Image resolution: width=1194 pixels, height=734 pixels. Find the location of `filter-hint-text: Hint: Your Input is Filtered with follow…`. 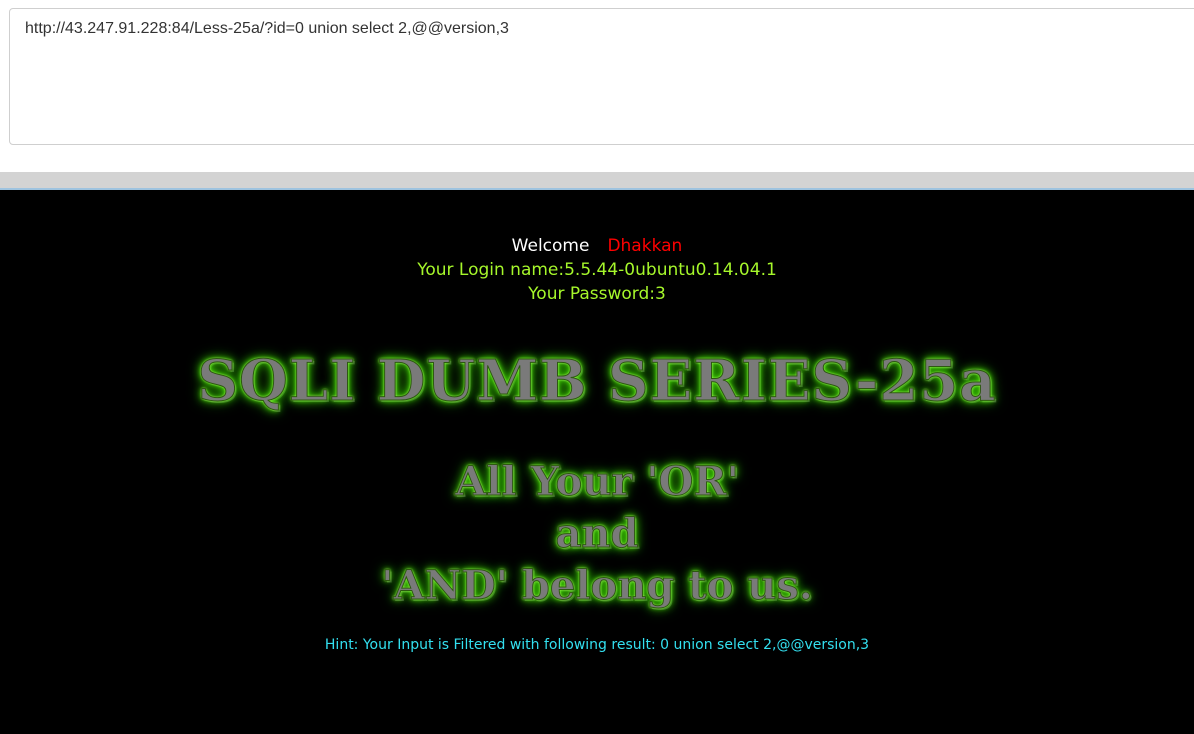

filter-hint-text: Hint: Your Input is Filtered with follow… is located at coordinates (597, 645).